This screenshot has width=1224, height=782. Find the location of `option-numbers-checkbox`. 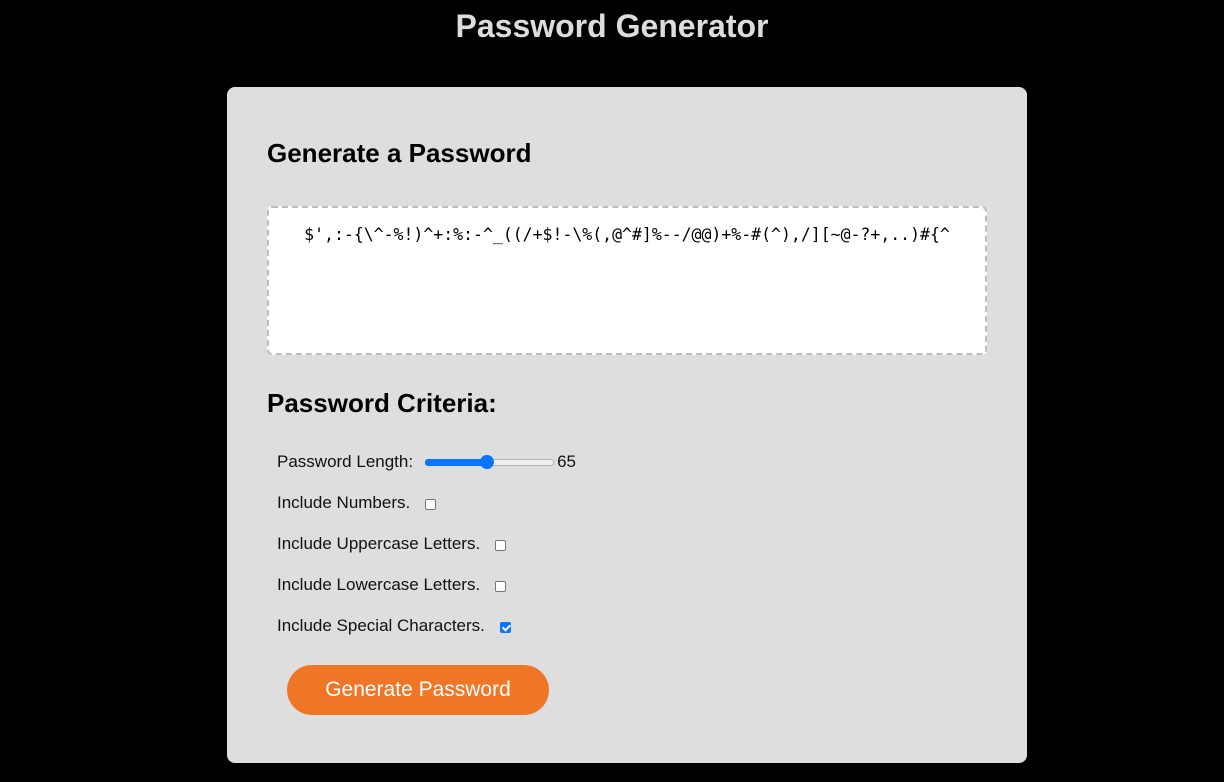

option-numbers-checkbox is located at coordinates (431, 504).